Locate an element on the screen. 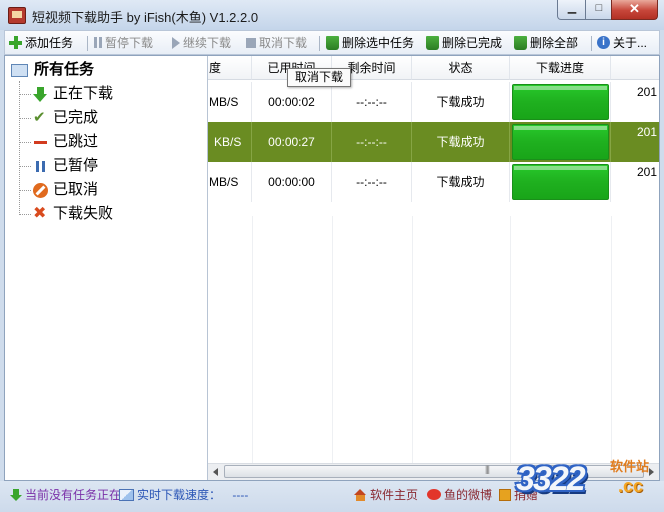 The image size is (664, 512). plus-icon is located at coordinates (15, 43).